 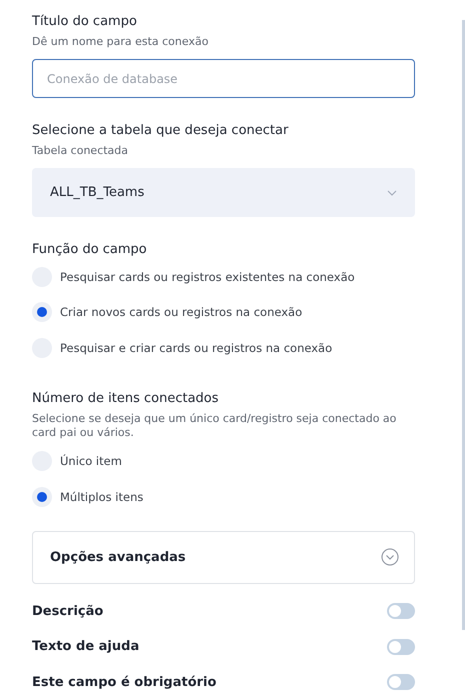 What do you see at coordinates (161, 131) in the screenshot?
I see `field-label: Selecione a tabela que deseja conectar` at bounding box center [161, 131].